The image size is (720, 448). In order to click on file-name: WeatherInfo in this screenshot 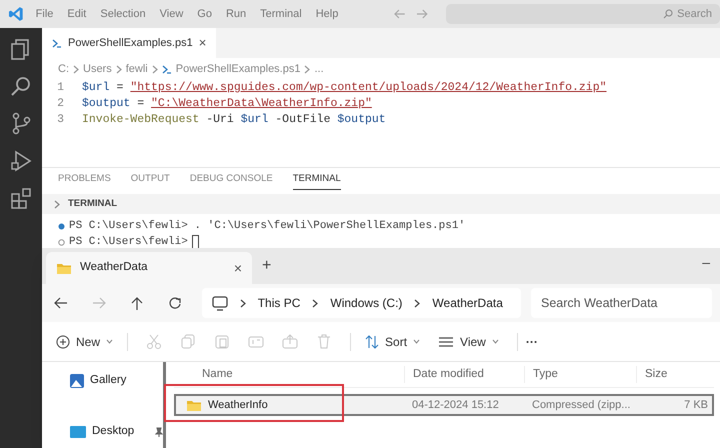, I will do `click(238, 405)`.